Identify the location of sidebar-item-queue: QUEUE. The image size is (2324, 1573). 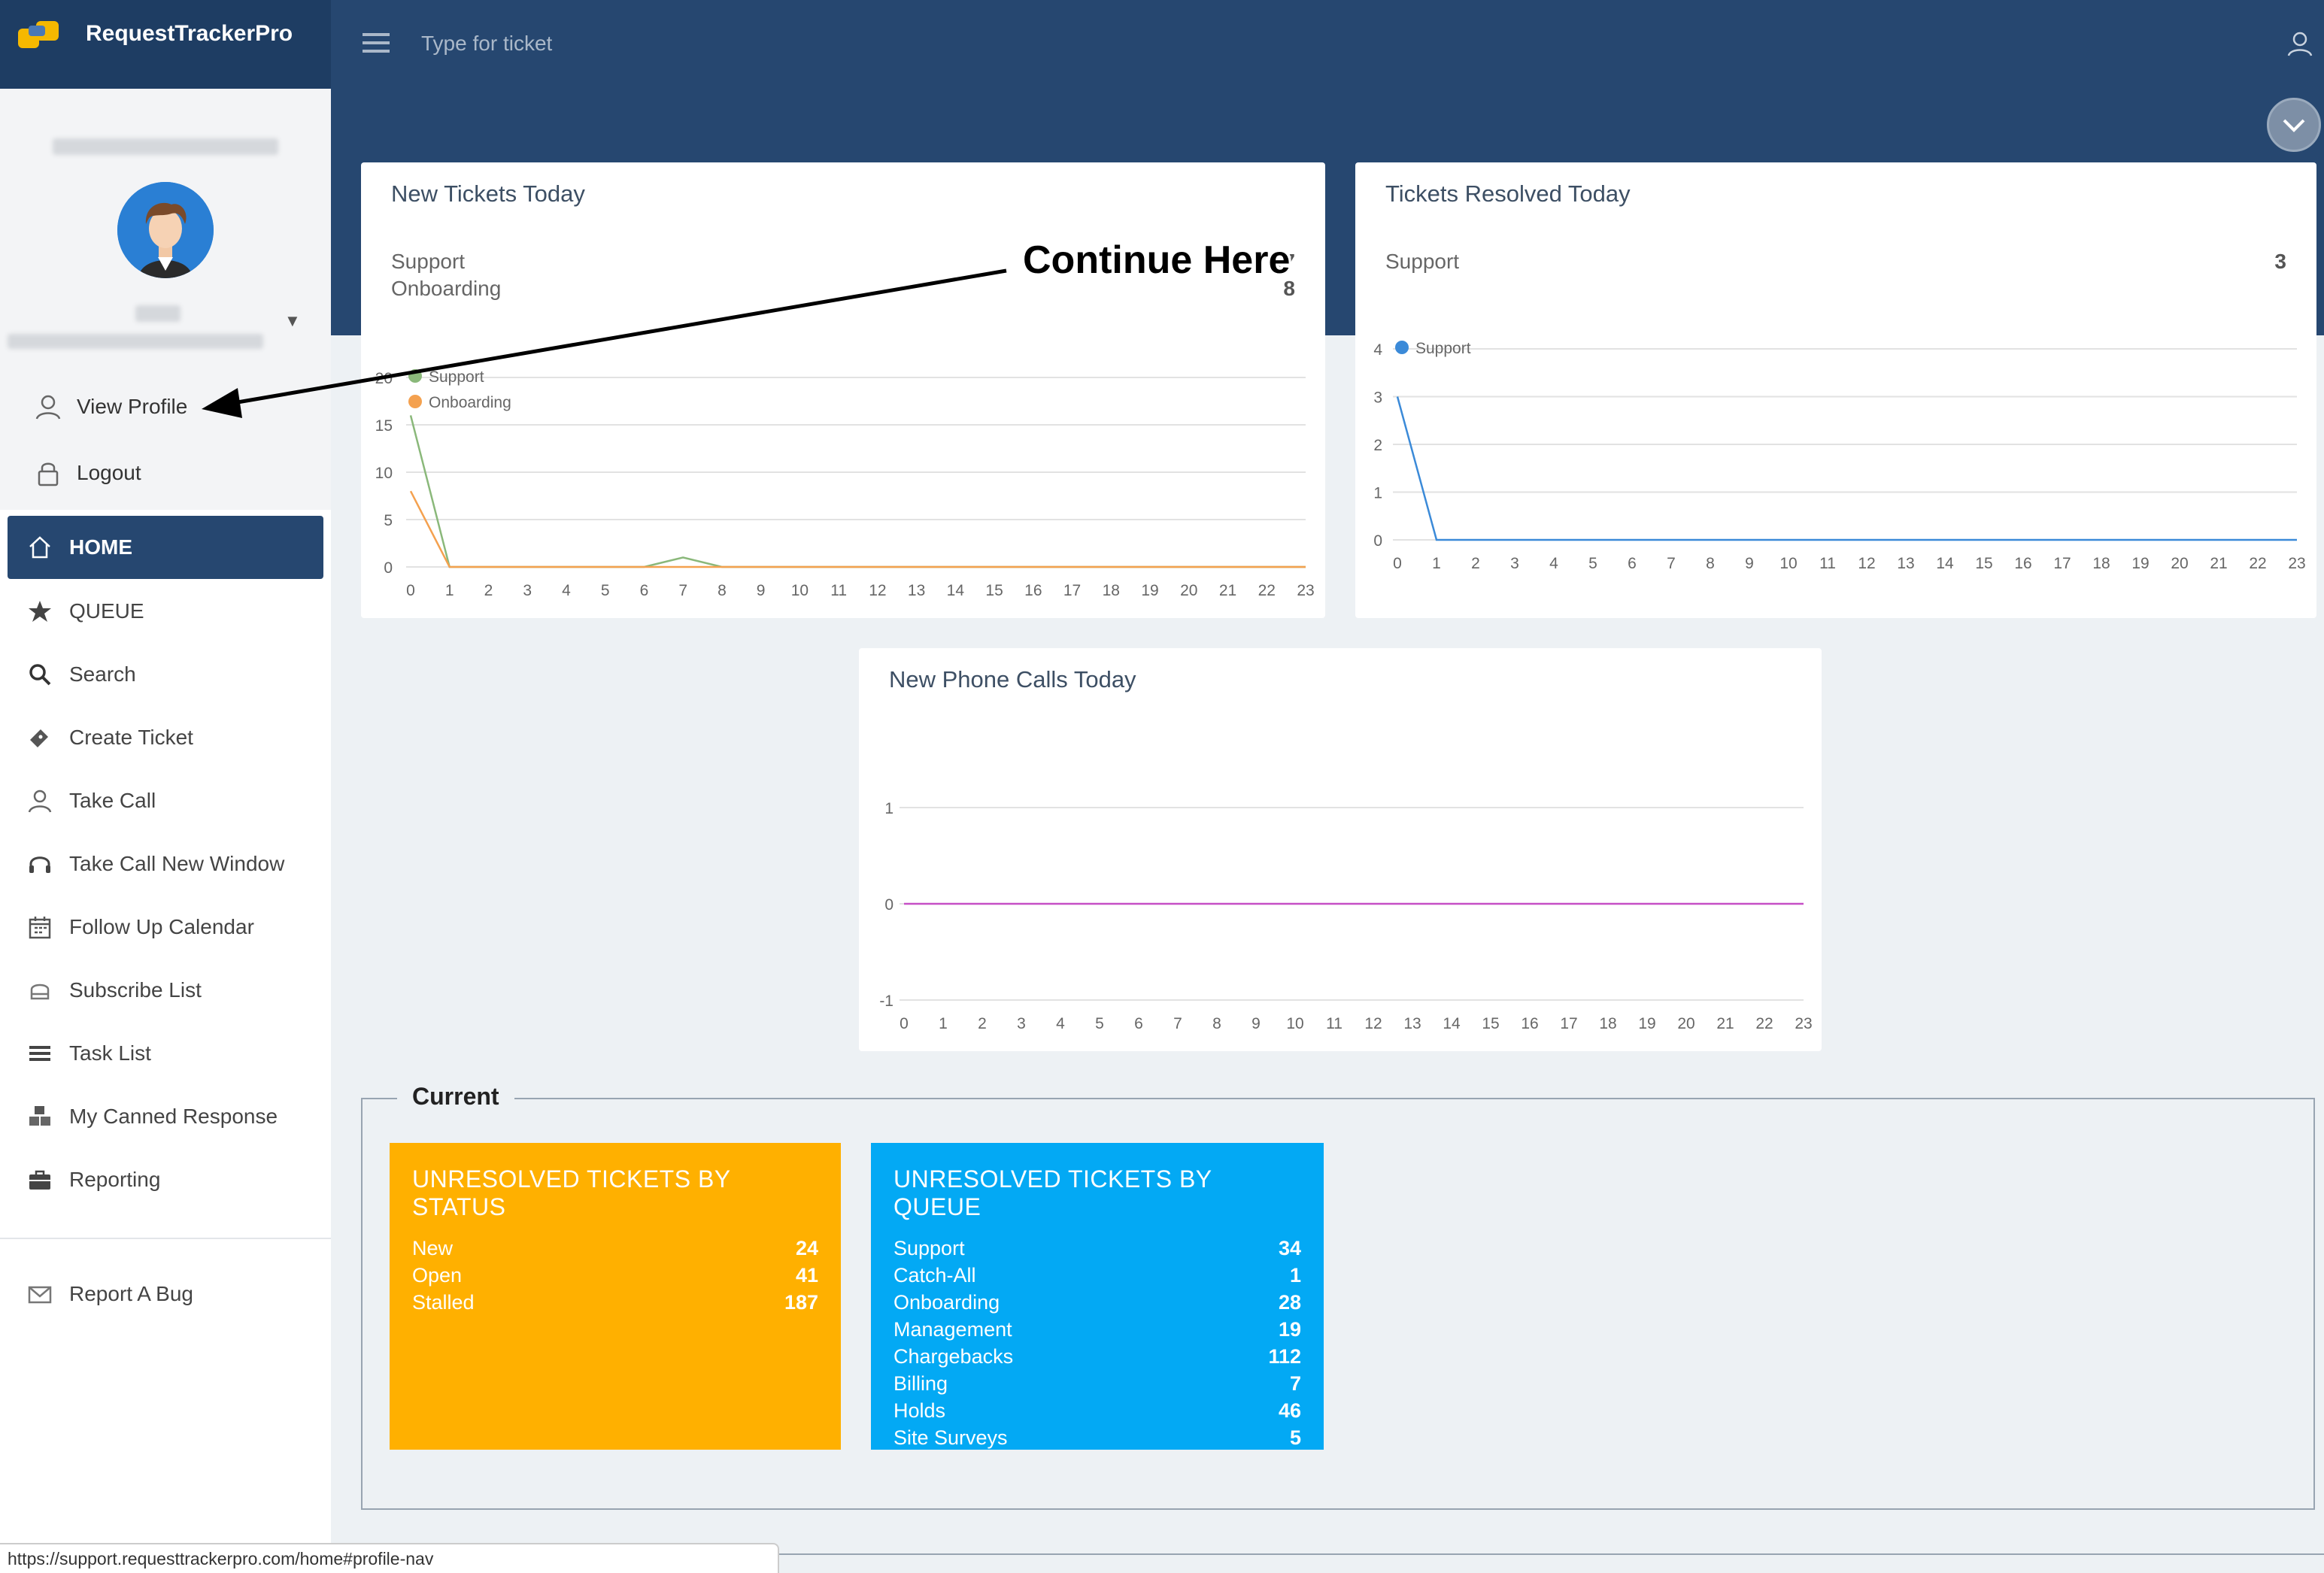
(85, 611).